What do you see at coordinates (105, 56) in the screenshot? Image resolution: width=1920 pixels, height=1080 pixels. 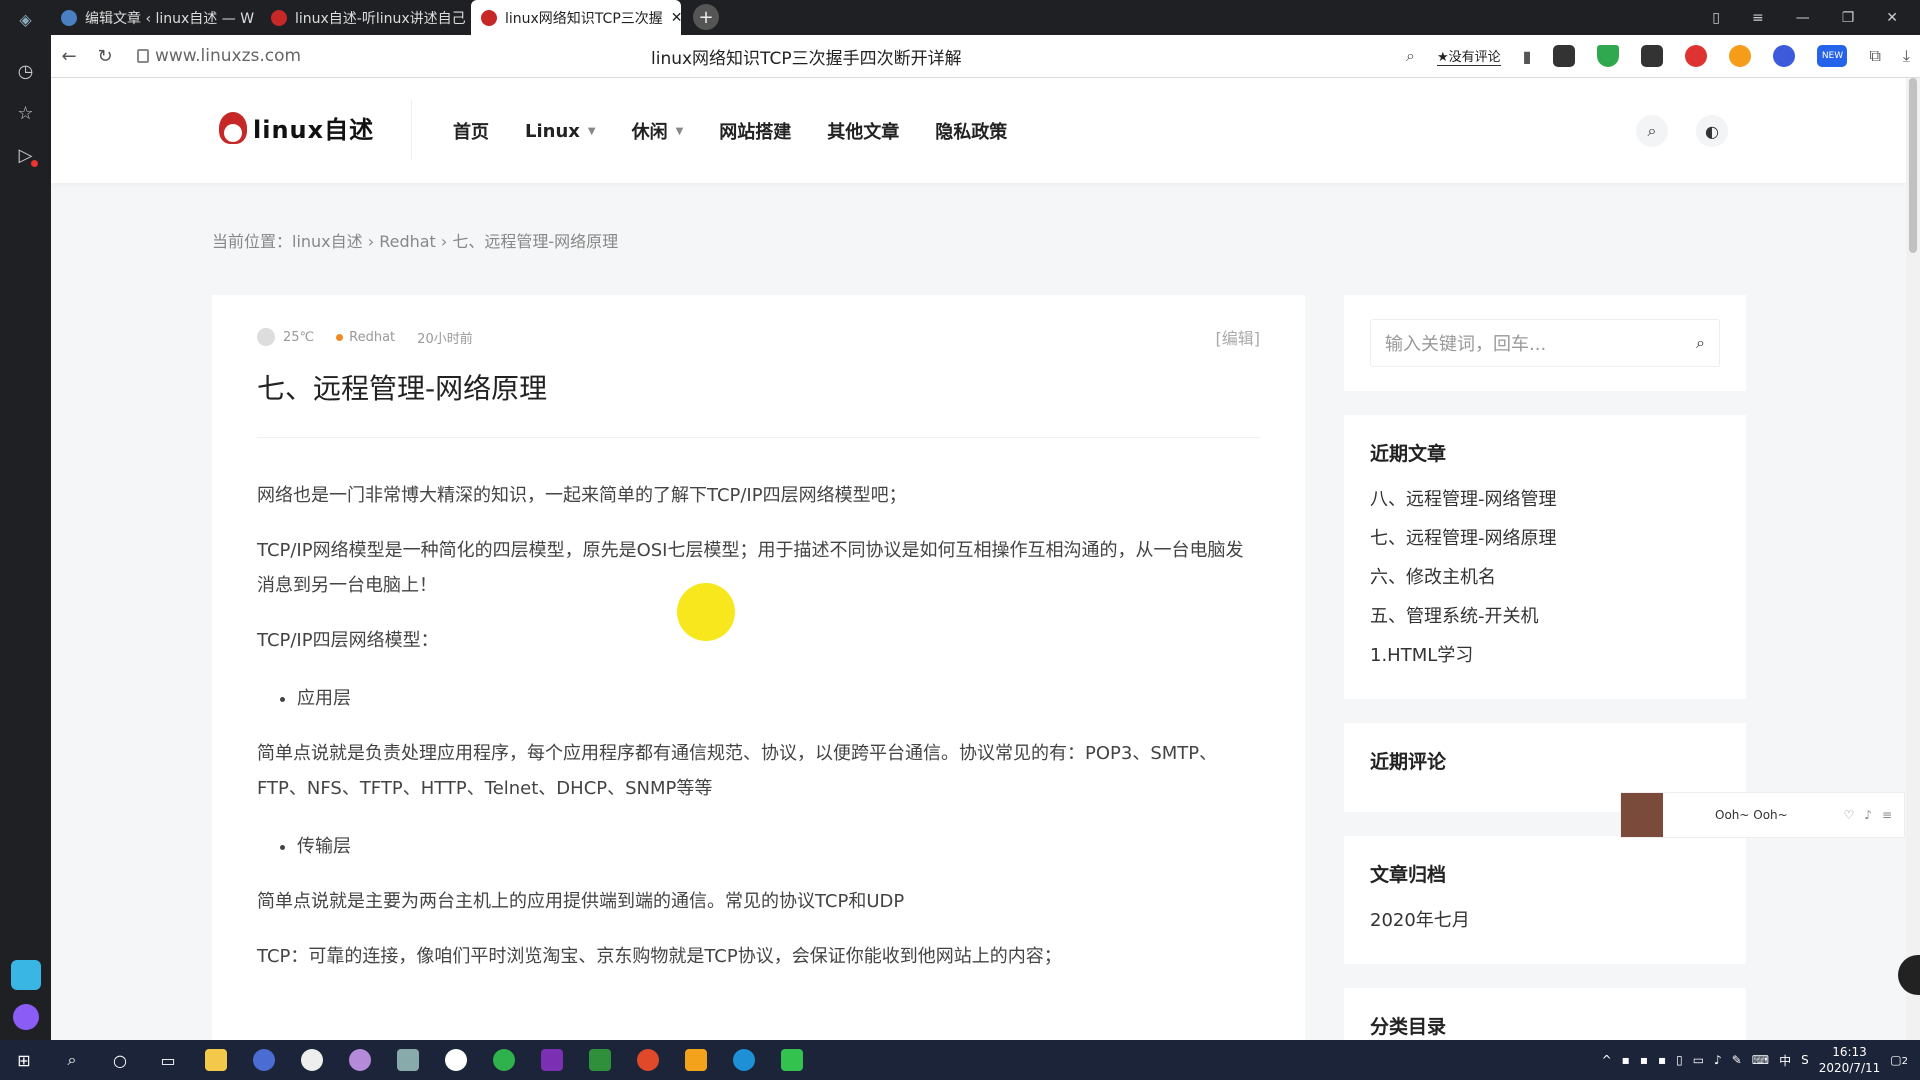 I see `reload-icon: ↻` at bounding box center [105, 56].